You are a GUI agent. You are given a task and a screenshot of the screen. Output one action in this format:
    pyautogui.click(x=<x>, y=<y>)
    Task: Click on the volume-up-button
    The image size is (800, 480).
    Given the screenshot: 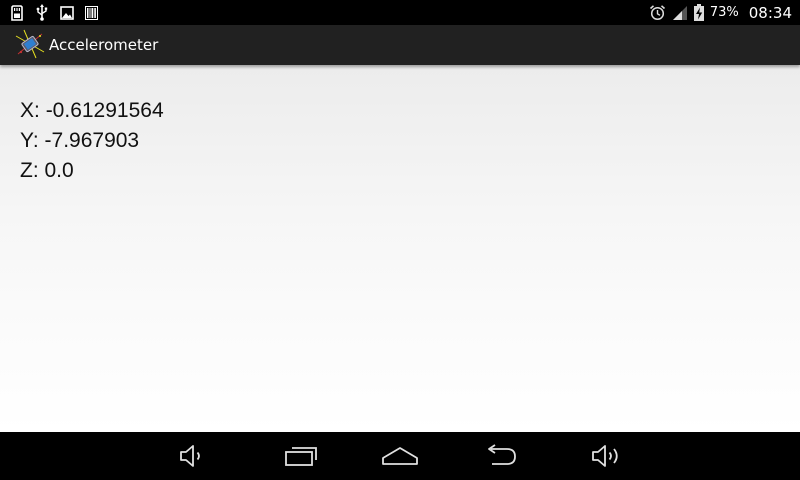 What is the action you would take?
    pyautogui.click(x=607, y=456)
    